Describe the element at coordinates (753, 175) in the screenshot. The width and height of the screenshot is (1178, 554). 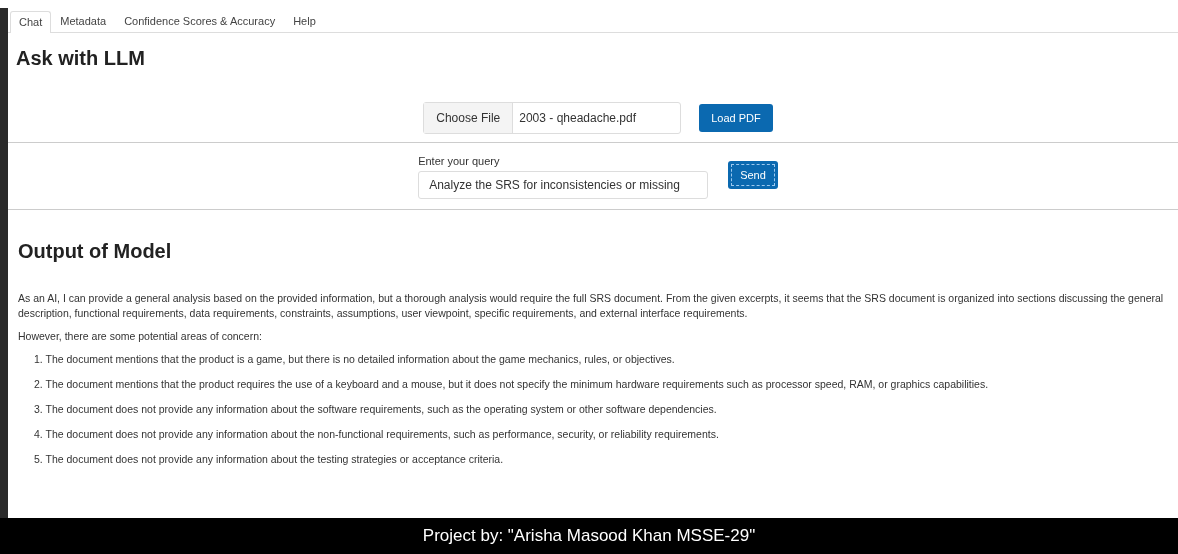
I see `send-button: Send` at that location.